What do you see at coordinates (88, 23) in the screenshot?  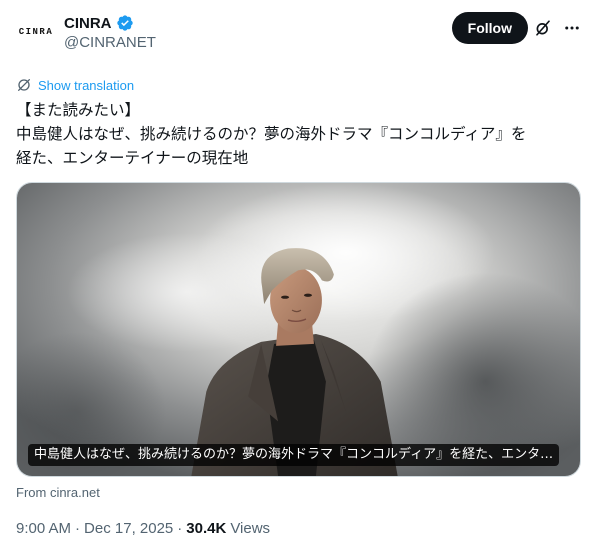 I see `display-name: CINRA` at bounding box center [88, 23].